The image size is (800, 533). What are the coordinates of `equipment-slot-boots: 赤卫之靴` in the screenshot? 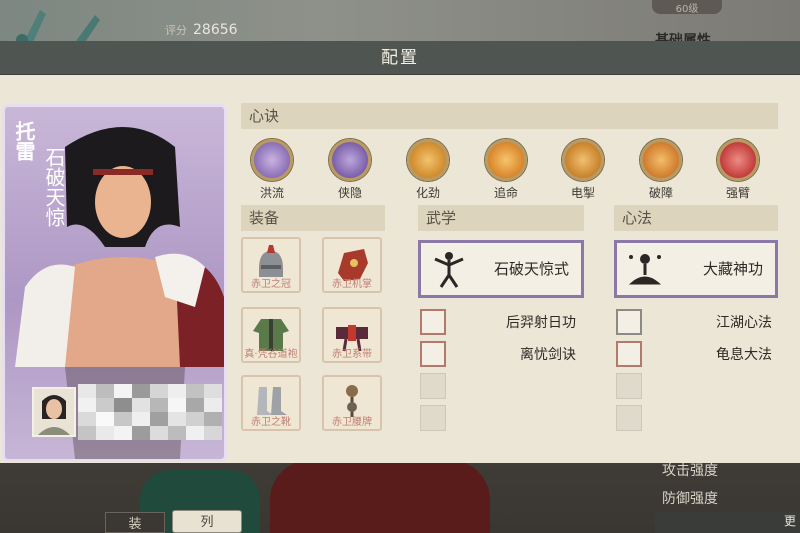 It's located at (271, 403).